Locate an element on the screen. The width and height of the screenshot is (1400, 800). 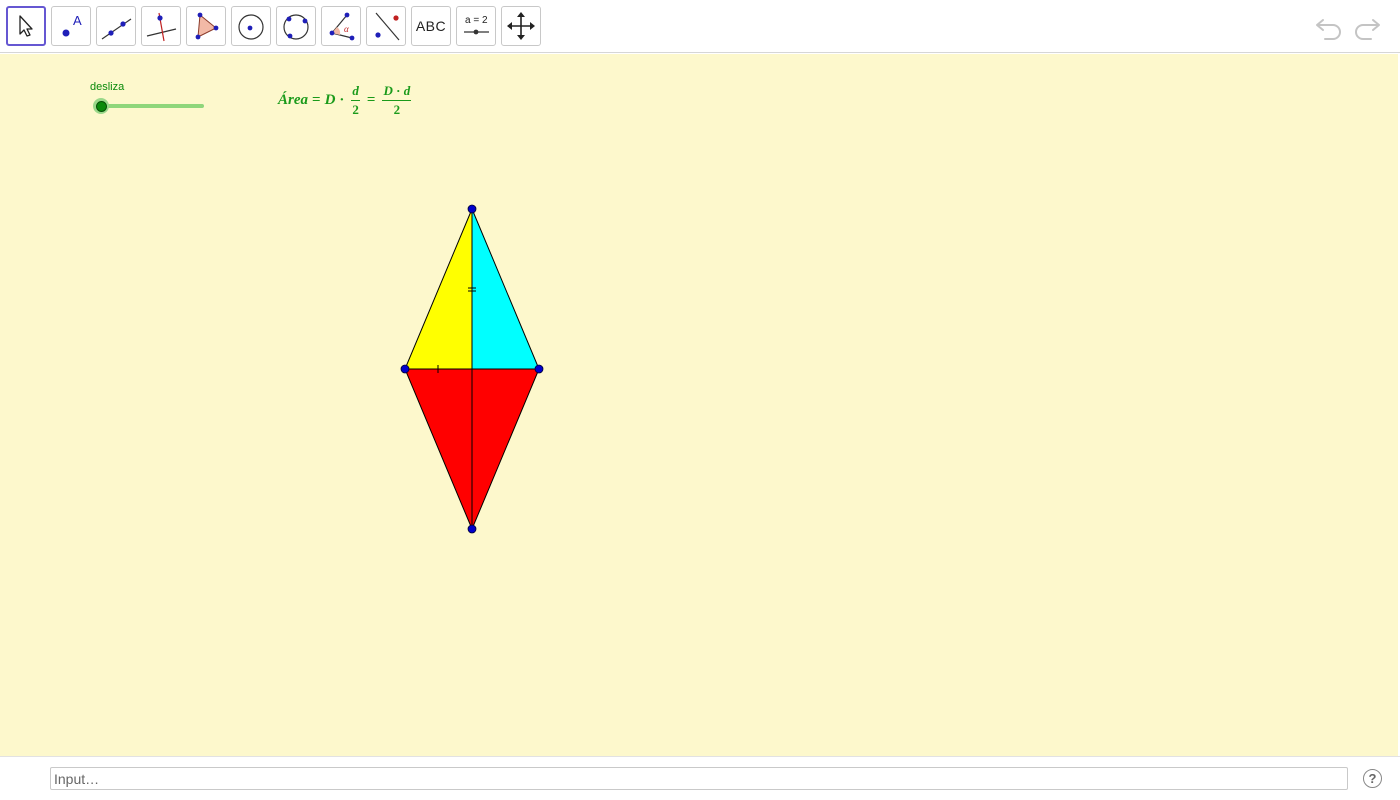
redo-icon is located at coordinates (1367, 29).